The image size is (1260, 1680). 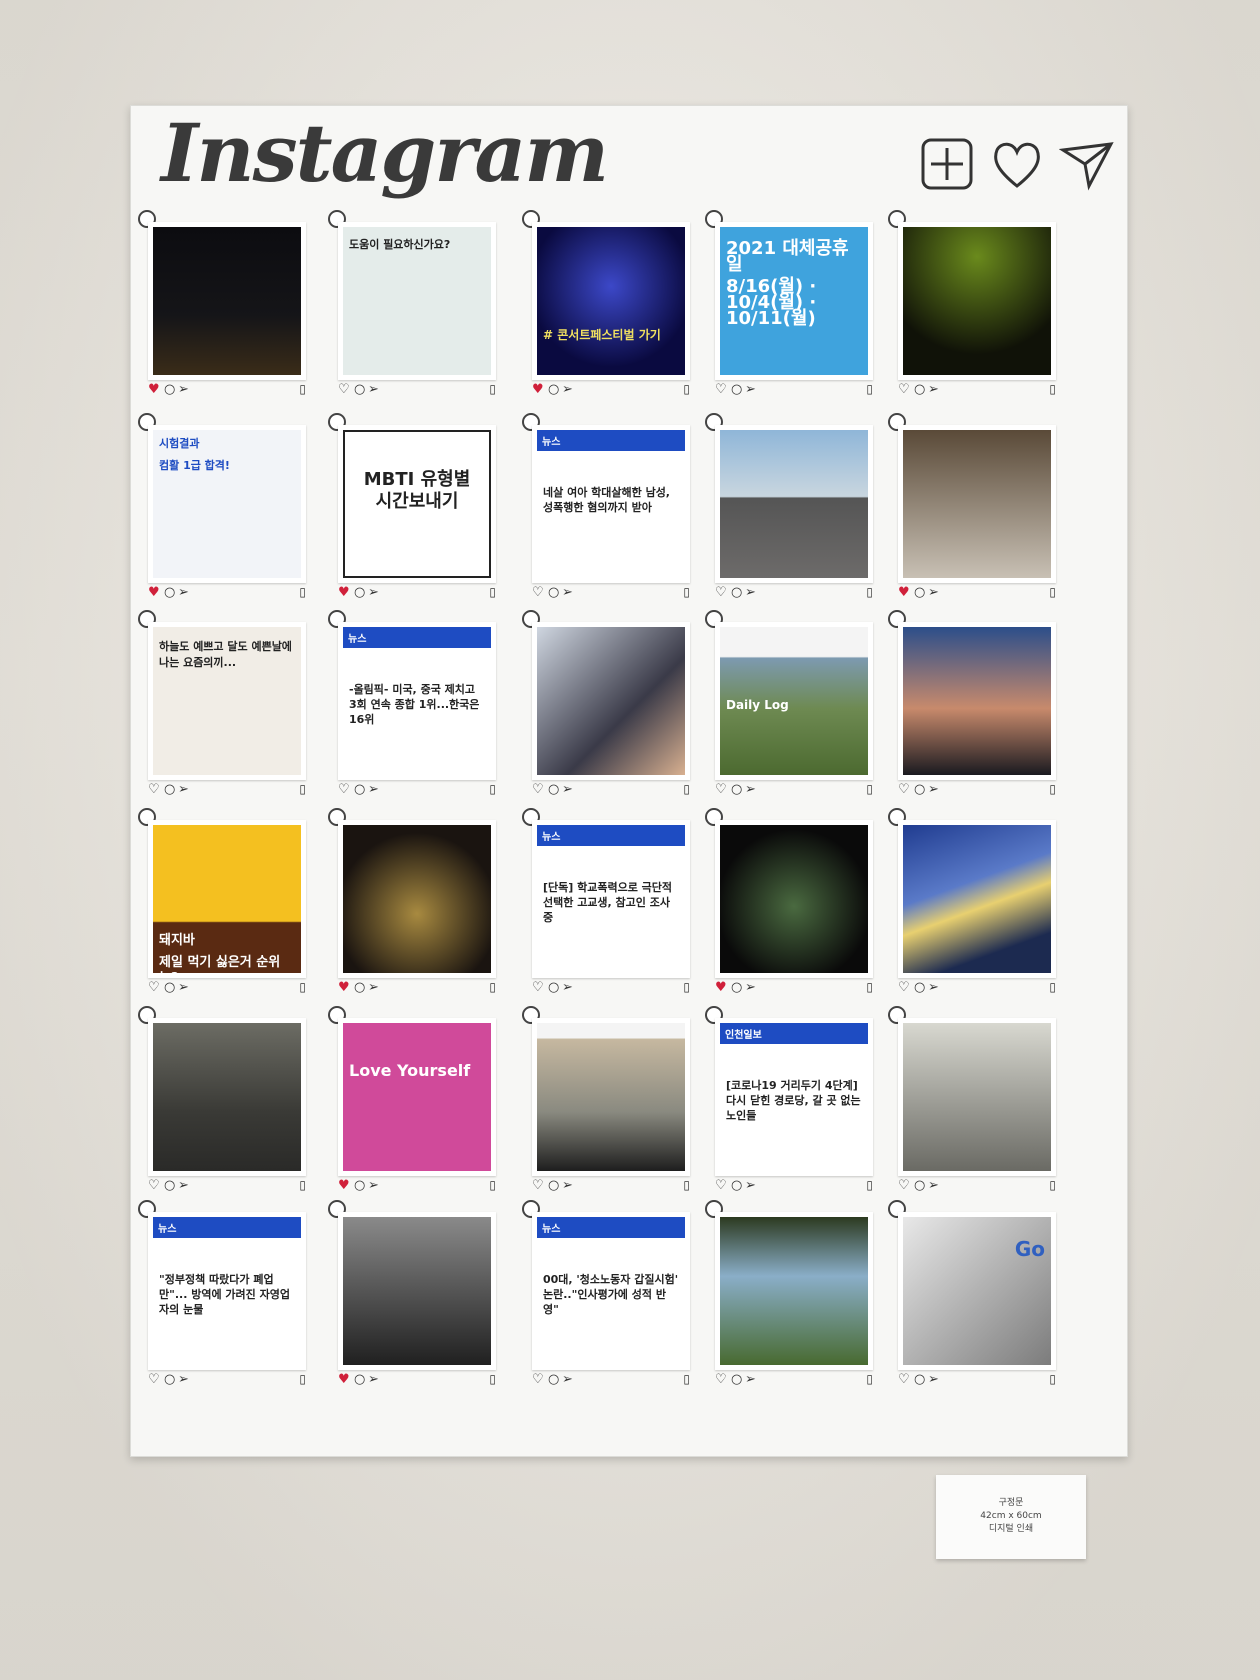 What do you see at coordinates (194, 465) in the screenshot?
I see `caption-text: 컴활 1급 합격!` at bounding box center [194, 465].